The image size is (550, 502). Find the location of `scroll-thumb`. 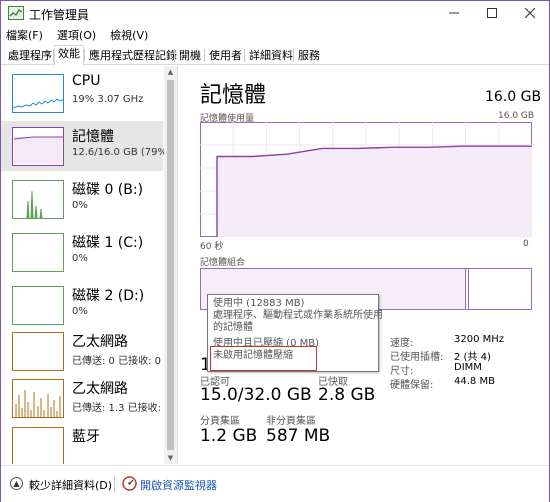

scroll-thumb is located at coordinates (170, 265).